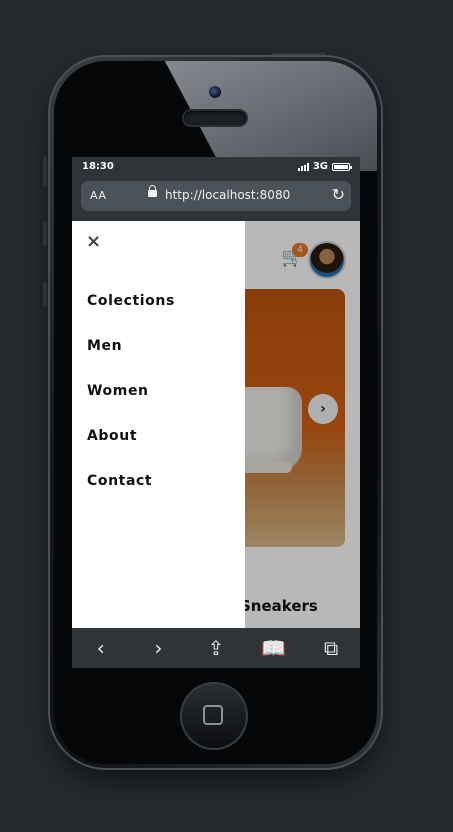 Image resolution: width=453 pixels, height=832 pixels. I want to click on browser-chrome: AA http://localhost:8080 ↻, so click(216, 199).